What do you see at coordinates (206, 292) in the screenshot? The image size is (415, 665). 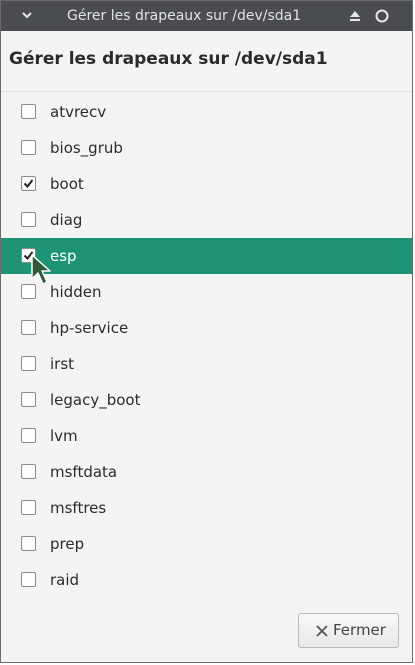 I see `flag-row-hidden: hidden` at bounding box center [206, 292].